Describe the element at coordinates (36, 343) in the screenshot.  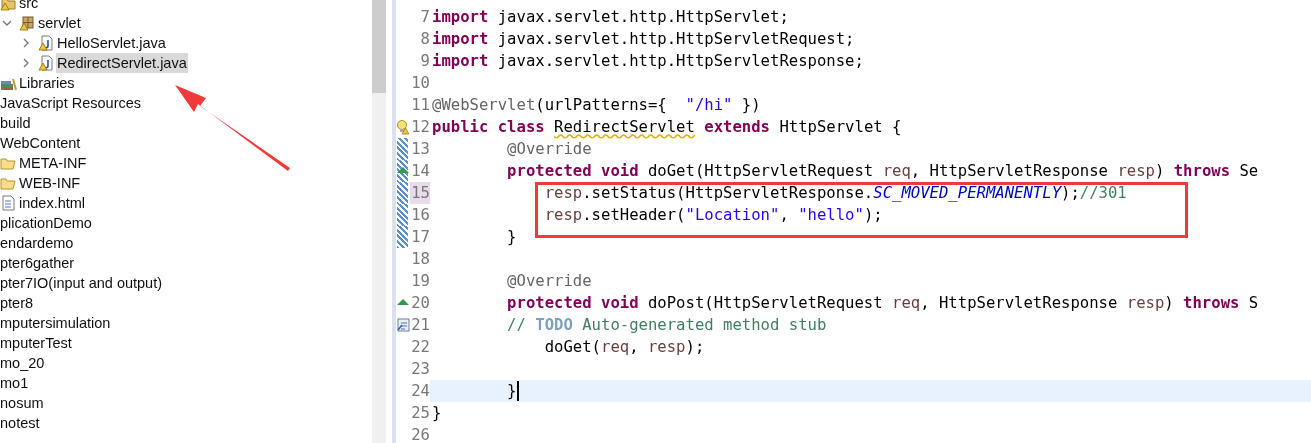
I see `tree-item: mputerTest` at that location.